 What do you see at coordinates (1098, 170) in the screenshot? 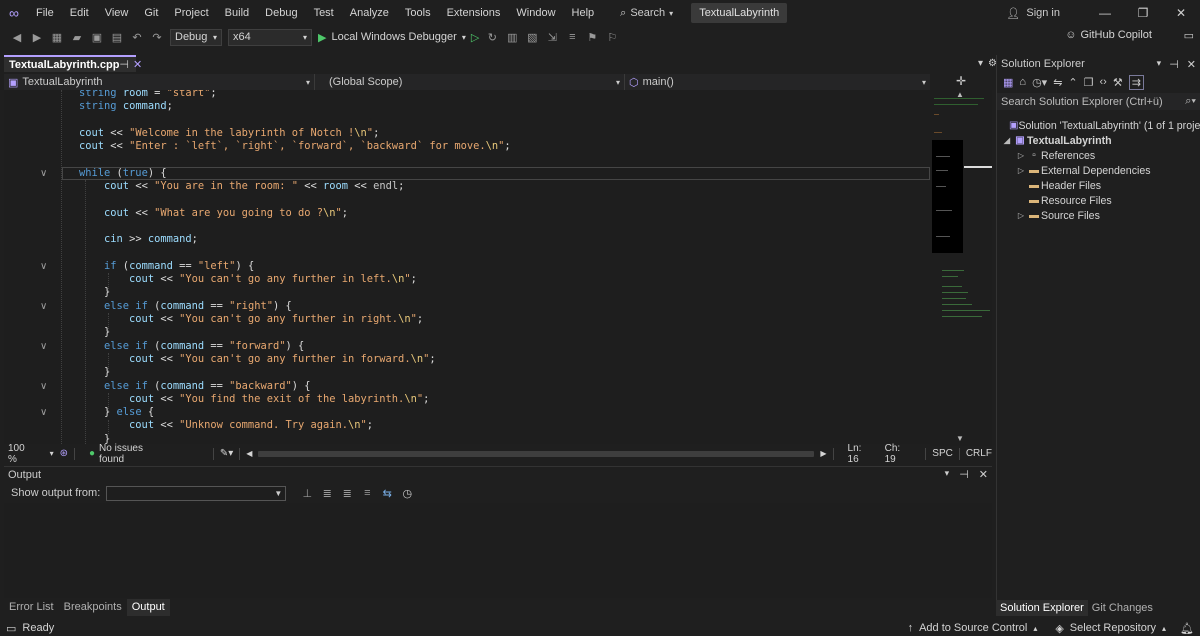
I see `tree-item-external-dependencies: ▷ ▬ External Dependencies` at bounding box center [1098, 170].